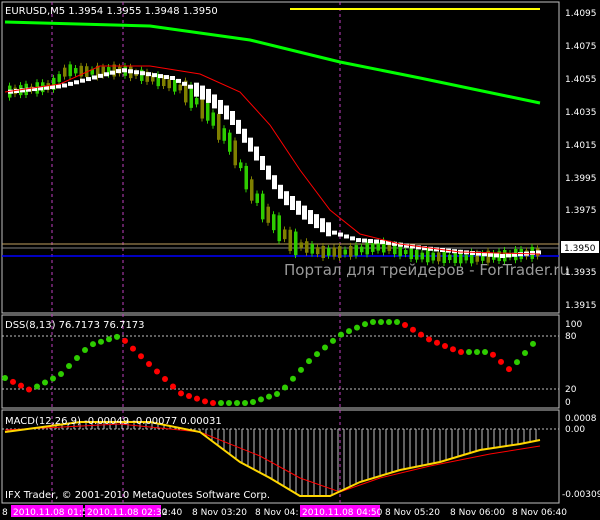  Describe the element at coordinates (580, 249) in the screenshot. I see `current-price-text: 1.3950` at that location.